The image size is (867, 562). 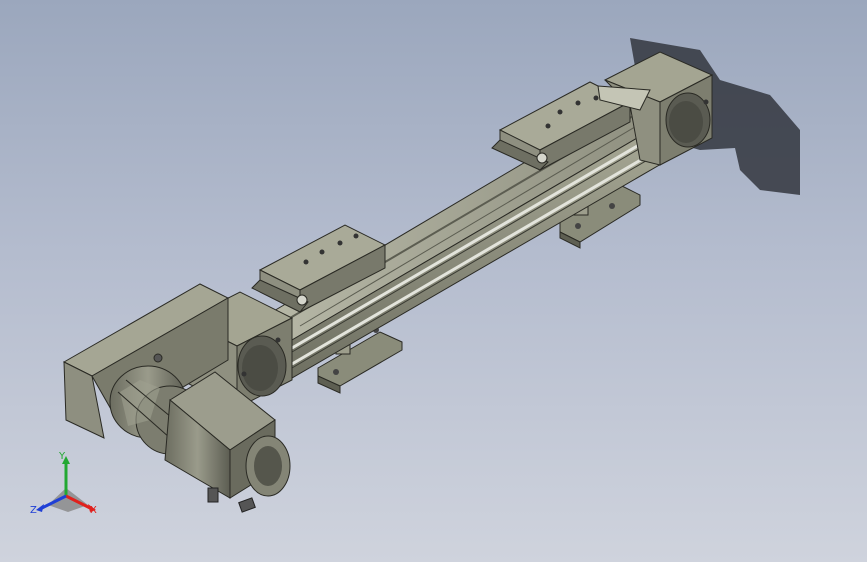 I want to click on y-axis-label: Y, so click(x=62, y=456).